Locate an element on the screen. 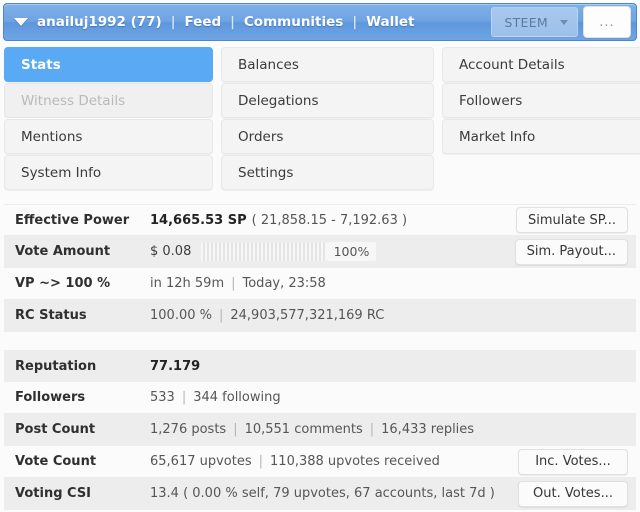 The width and height of the screenshot is (640, 512). tab-system-info: System Info is located at coordinates (108, 172).